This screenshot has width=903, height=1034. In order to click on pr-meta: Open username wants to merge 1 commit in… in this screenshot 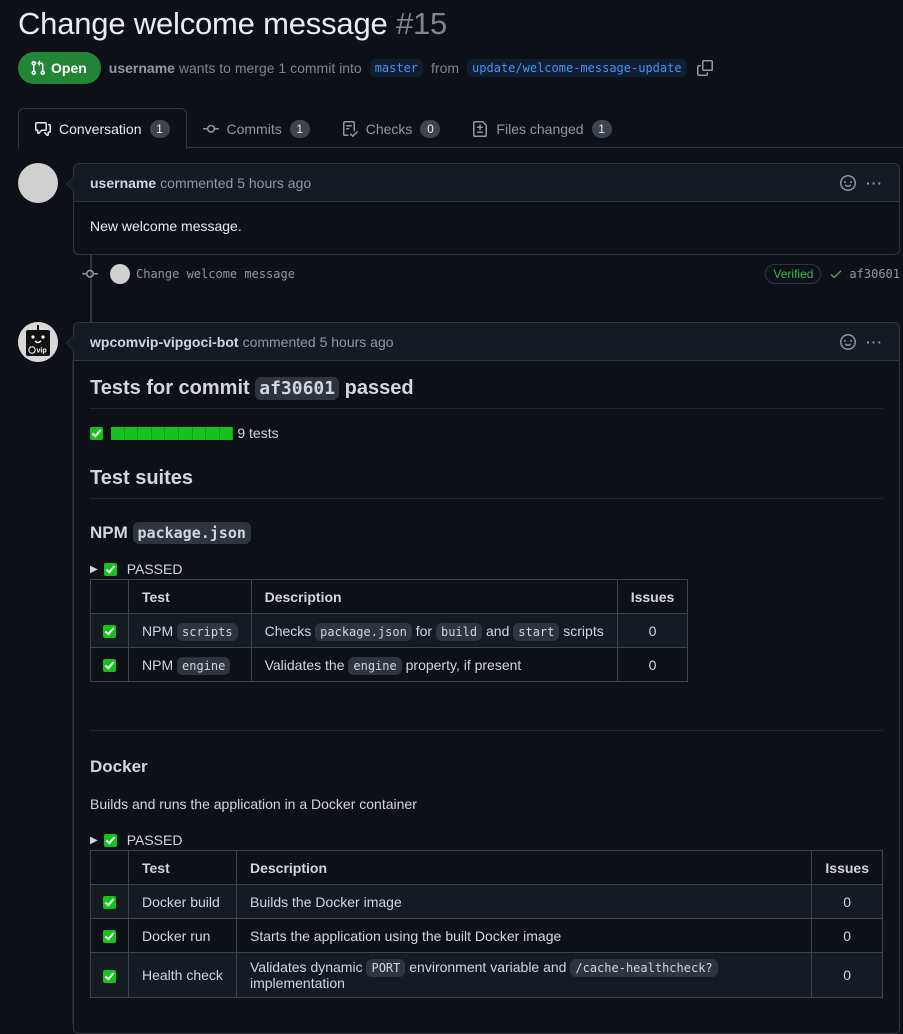, I will do `click(365, 68)`.